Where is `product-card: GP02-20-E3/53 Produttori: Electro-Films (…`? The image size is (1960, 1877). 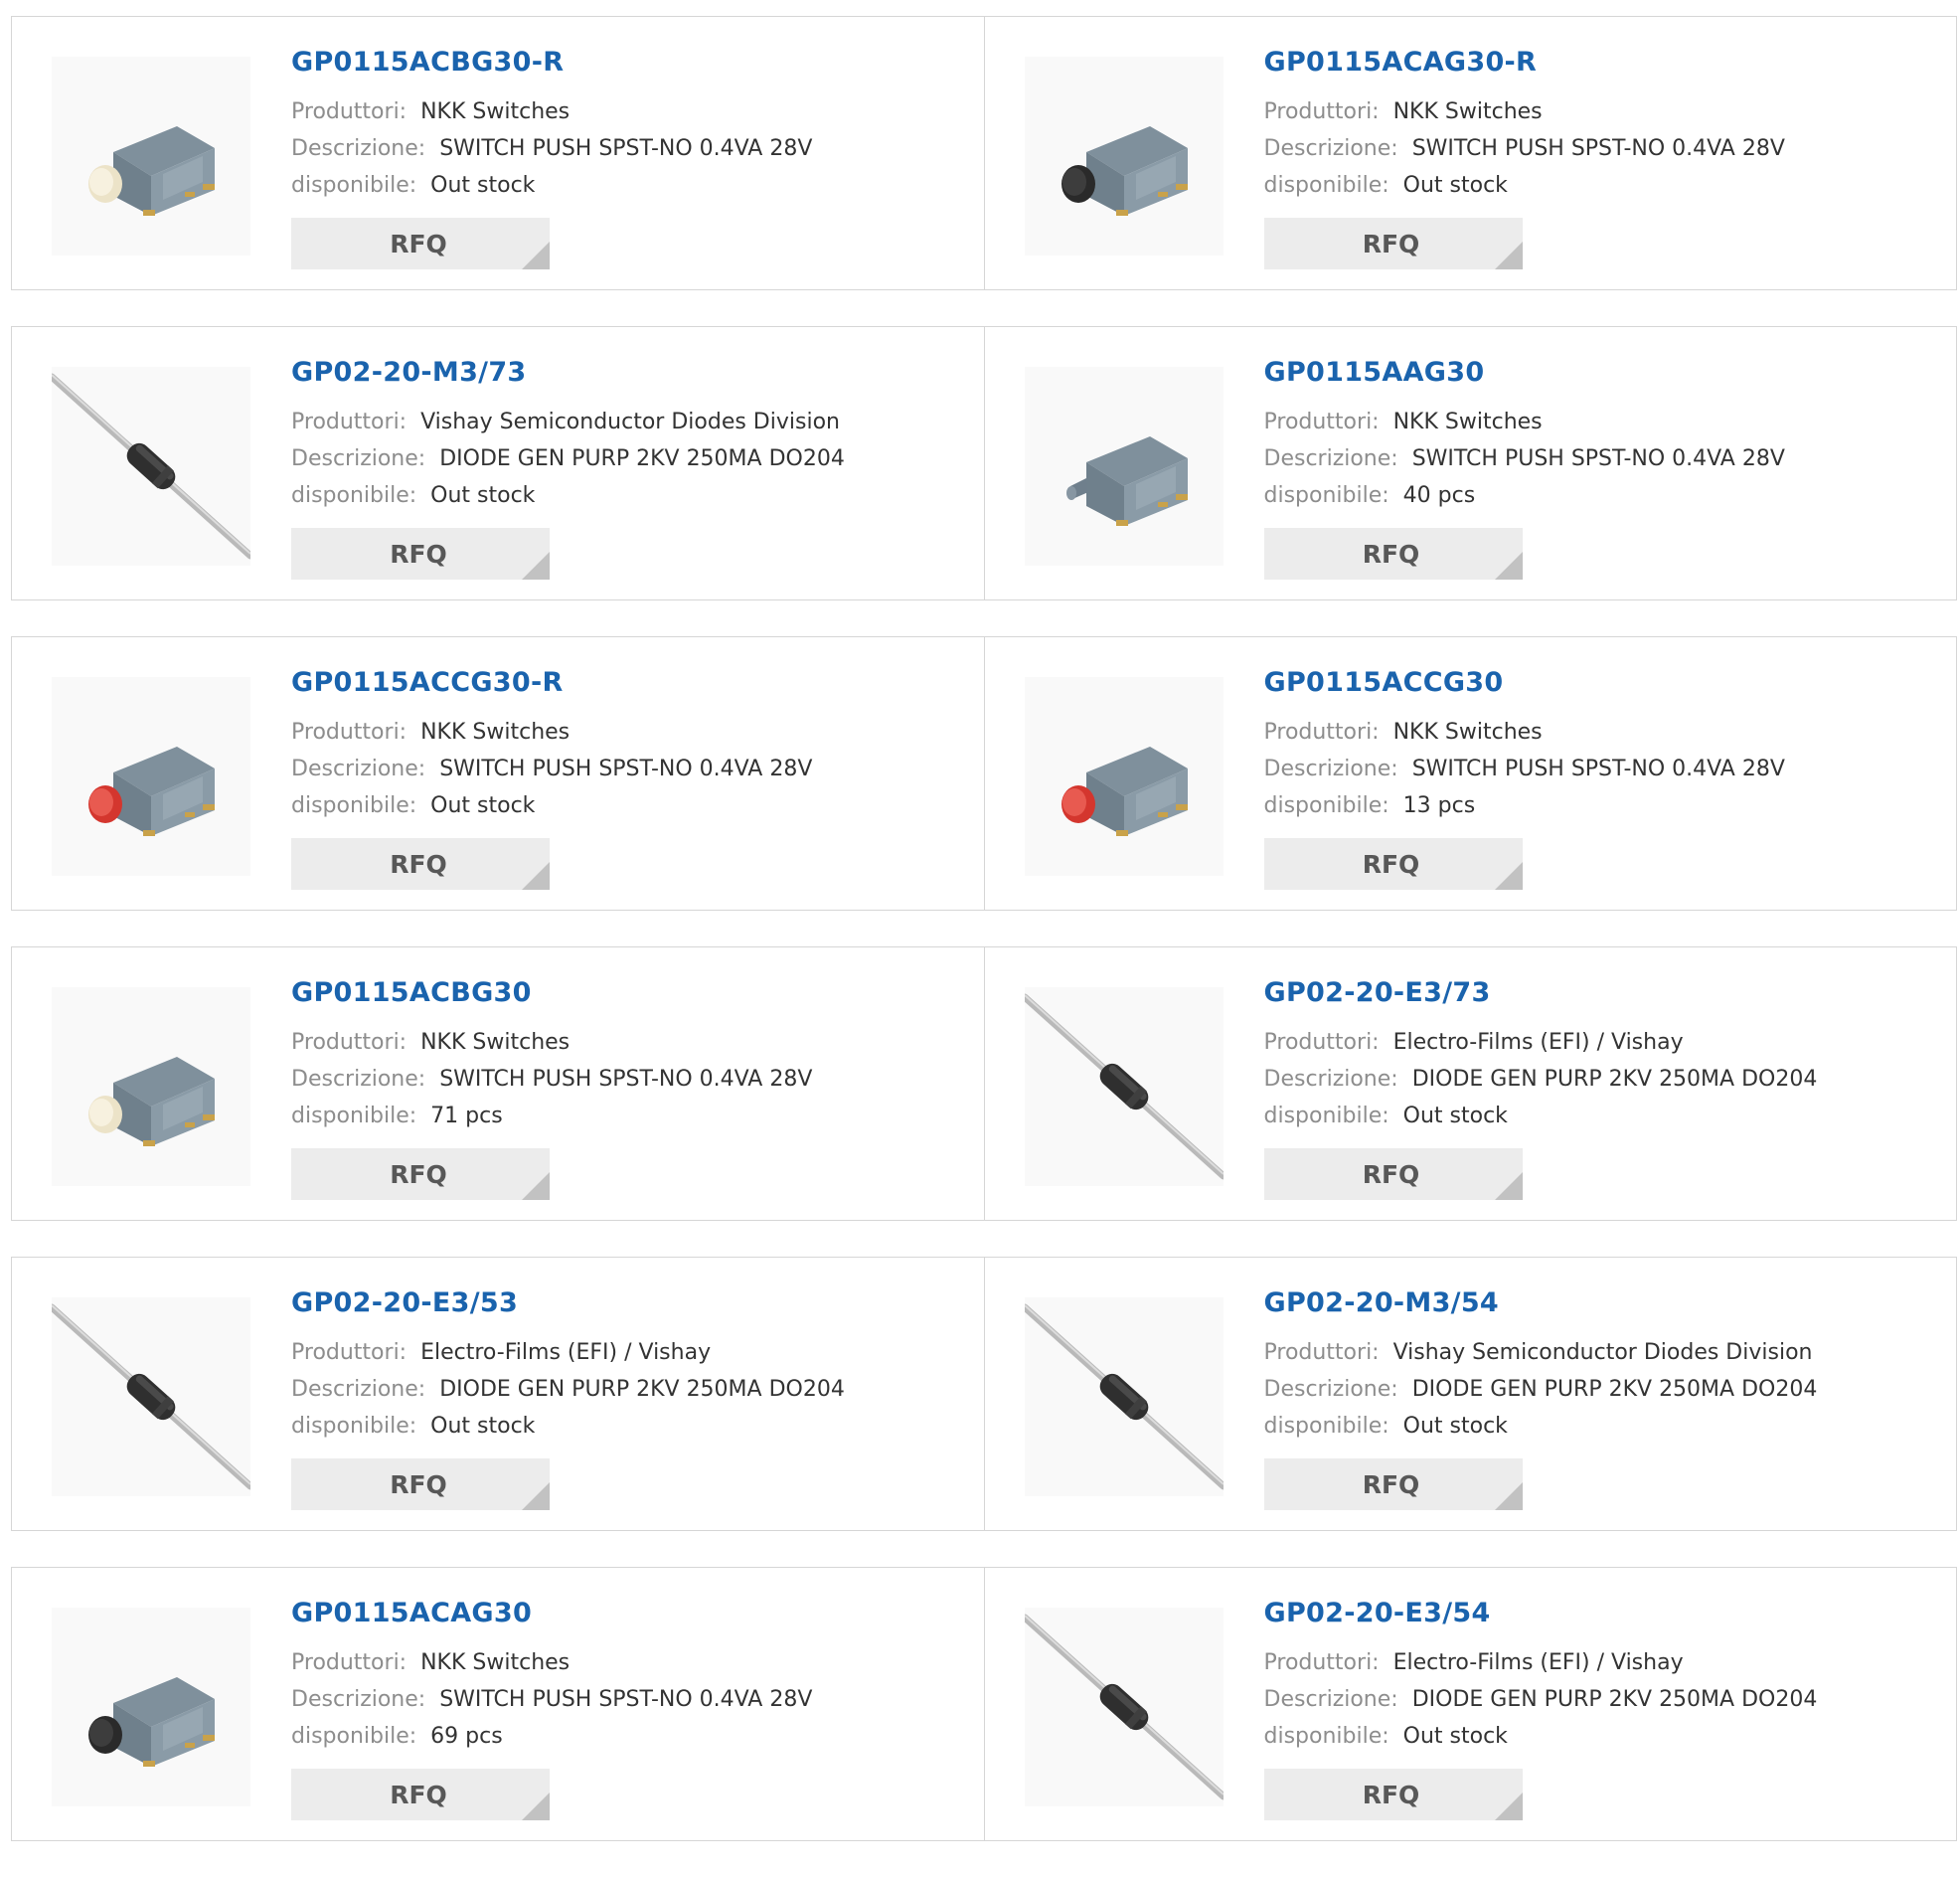 product-card: GP02-20-E3/53 Produttori: Electro-Films (… is located at coordinates (498, 1394).